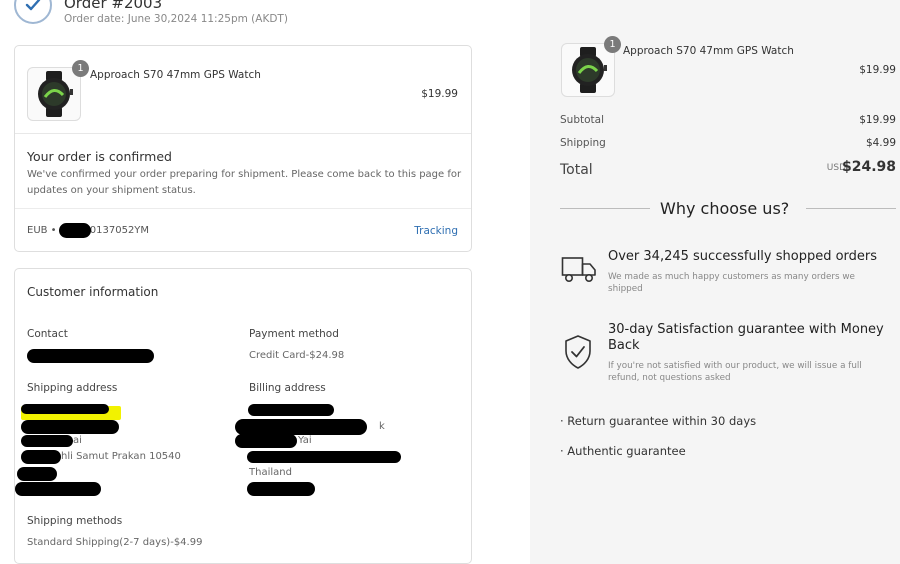 The width and height of the screenshot is (900, 564). Describe the element at coordinates (708, 51) in the screenshot. I see `summary-item-name: Approach S70 47mm GPS Watch` at that location.